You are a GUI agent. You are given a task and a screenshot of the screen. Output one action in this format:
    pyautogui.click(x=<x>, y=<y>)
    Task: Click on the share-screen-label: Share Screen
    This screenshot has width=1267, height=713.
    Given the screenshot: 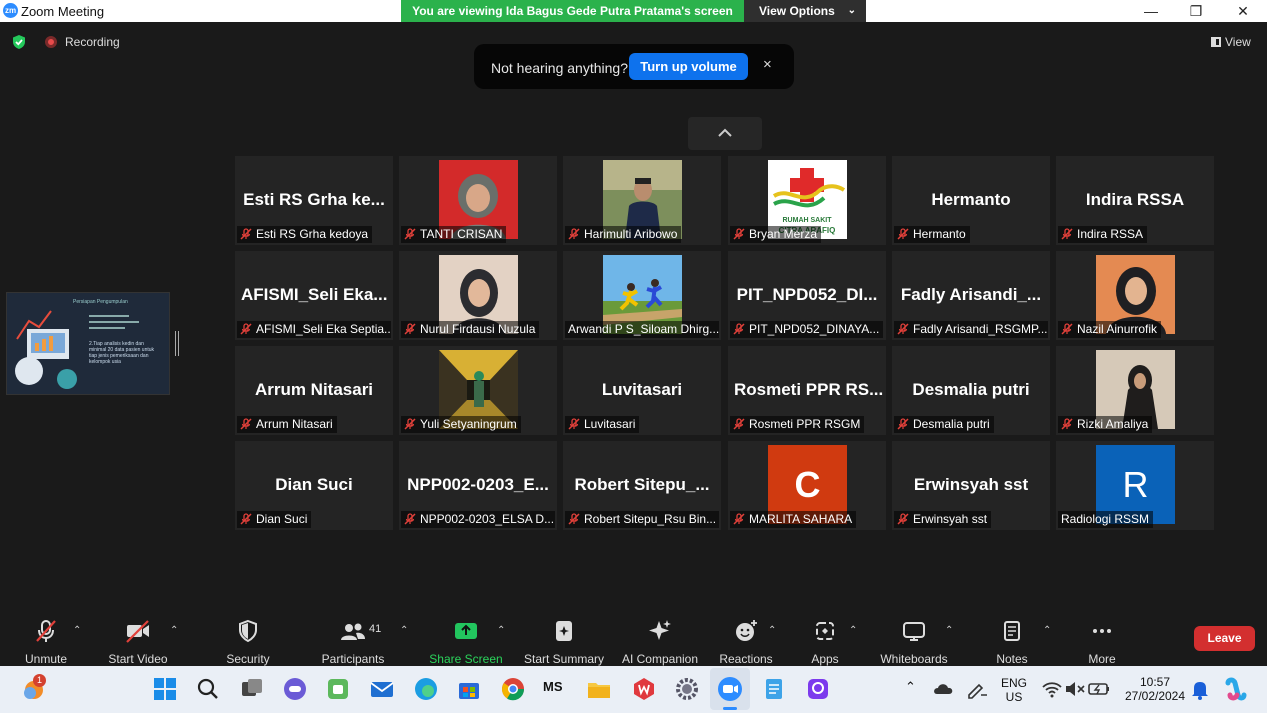 What is the action you would take?
    pyautogui.click(x=466, y=659)
    